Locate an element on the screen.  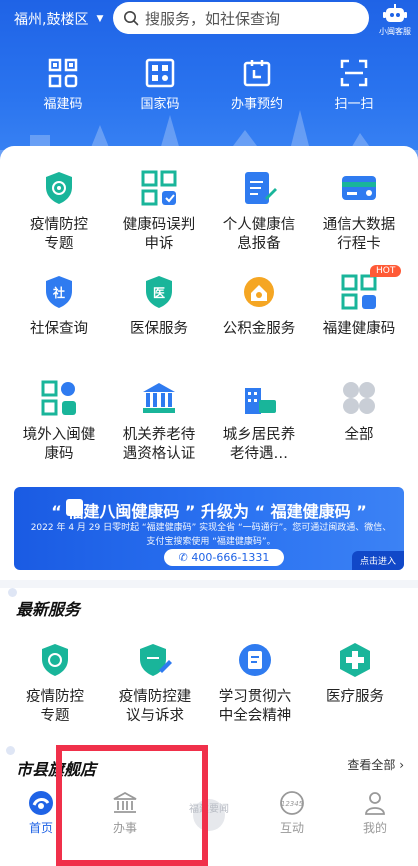
quick-label: 国家码 is located at coordinates (160, 104).